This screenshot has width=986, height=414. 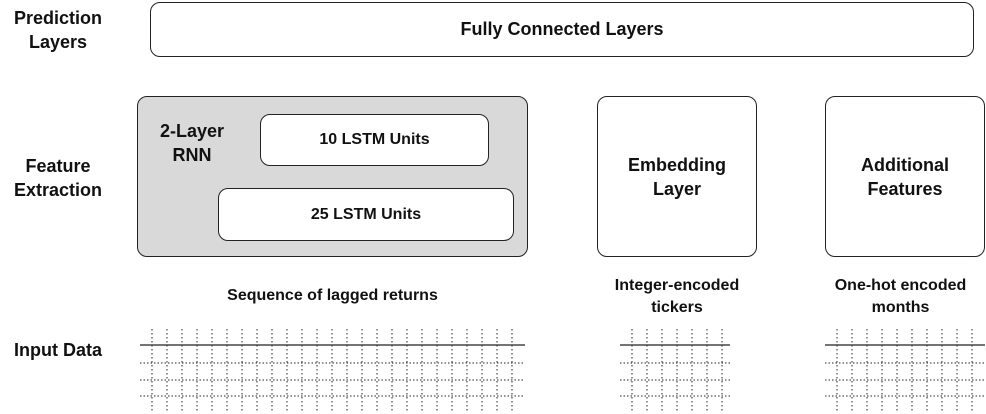 What do you see at coordinates (905, 370) in the screenshot?
I see `months-input-grid` at bounding box center [905, 370].